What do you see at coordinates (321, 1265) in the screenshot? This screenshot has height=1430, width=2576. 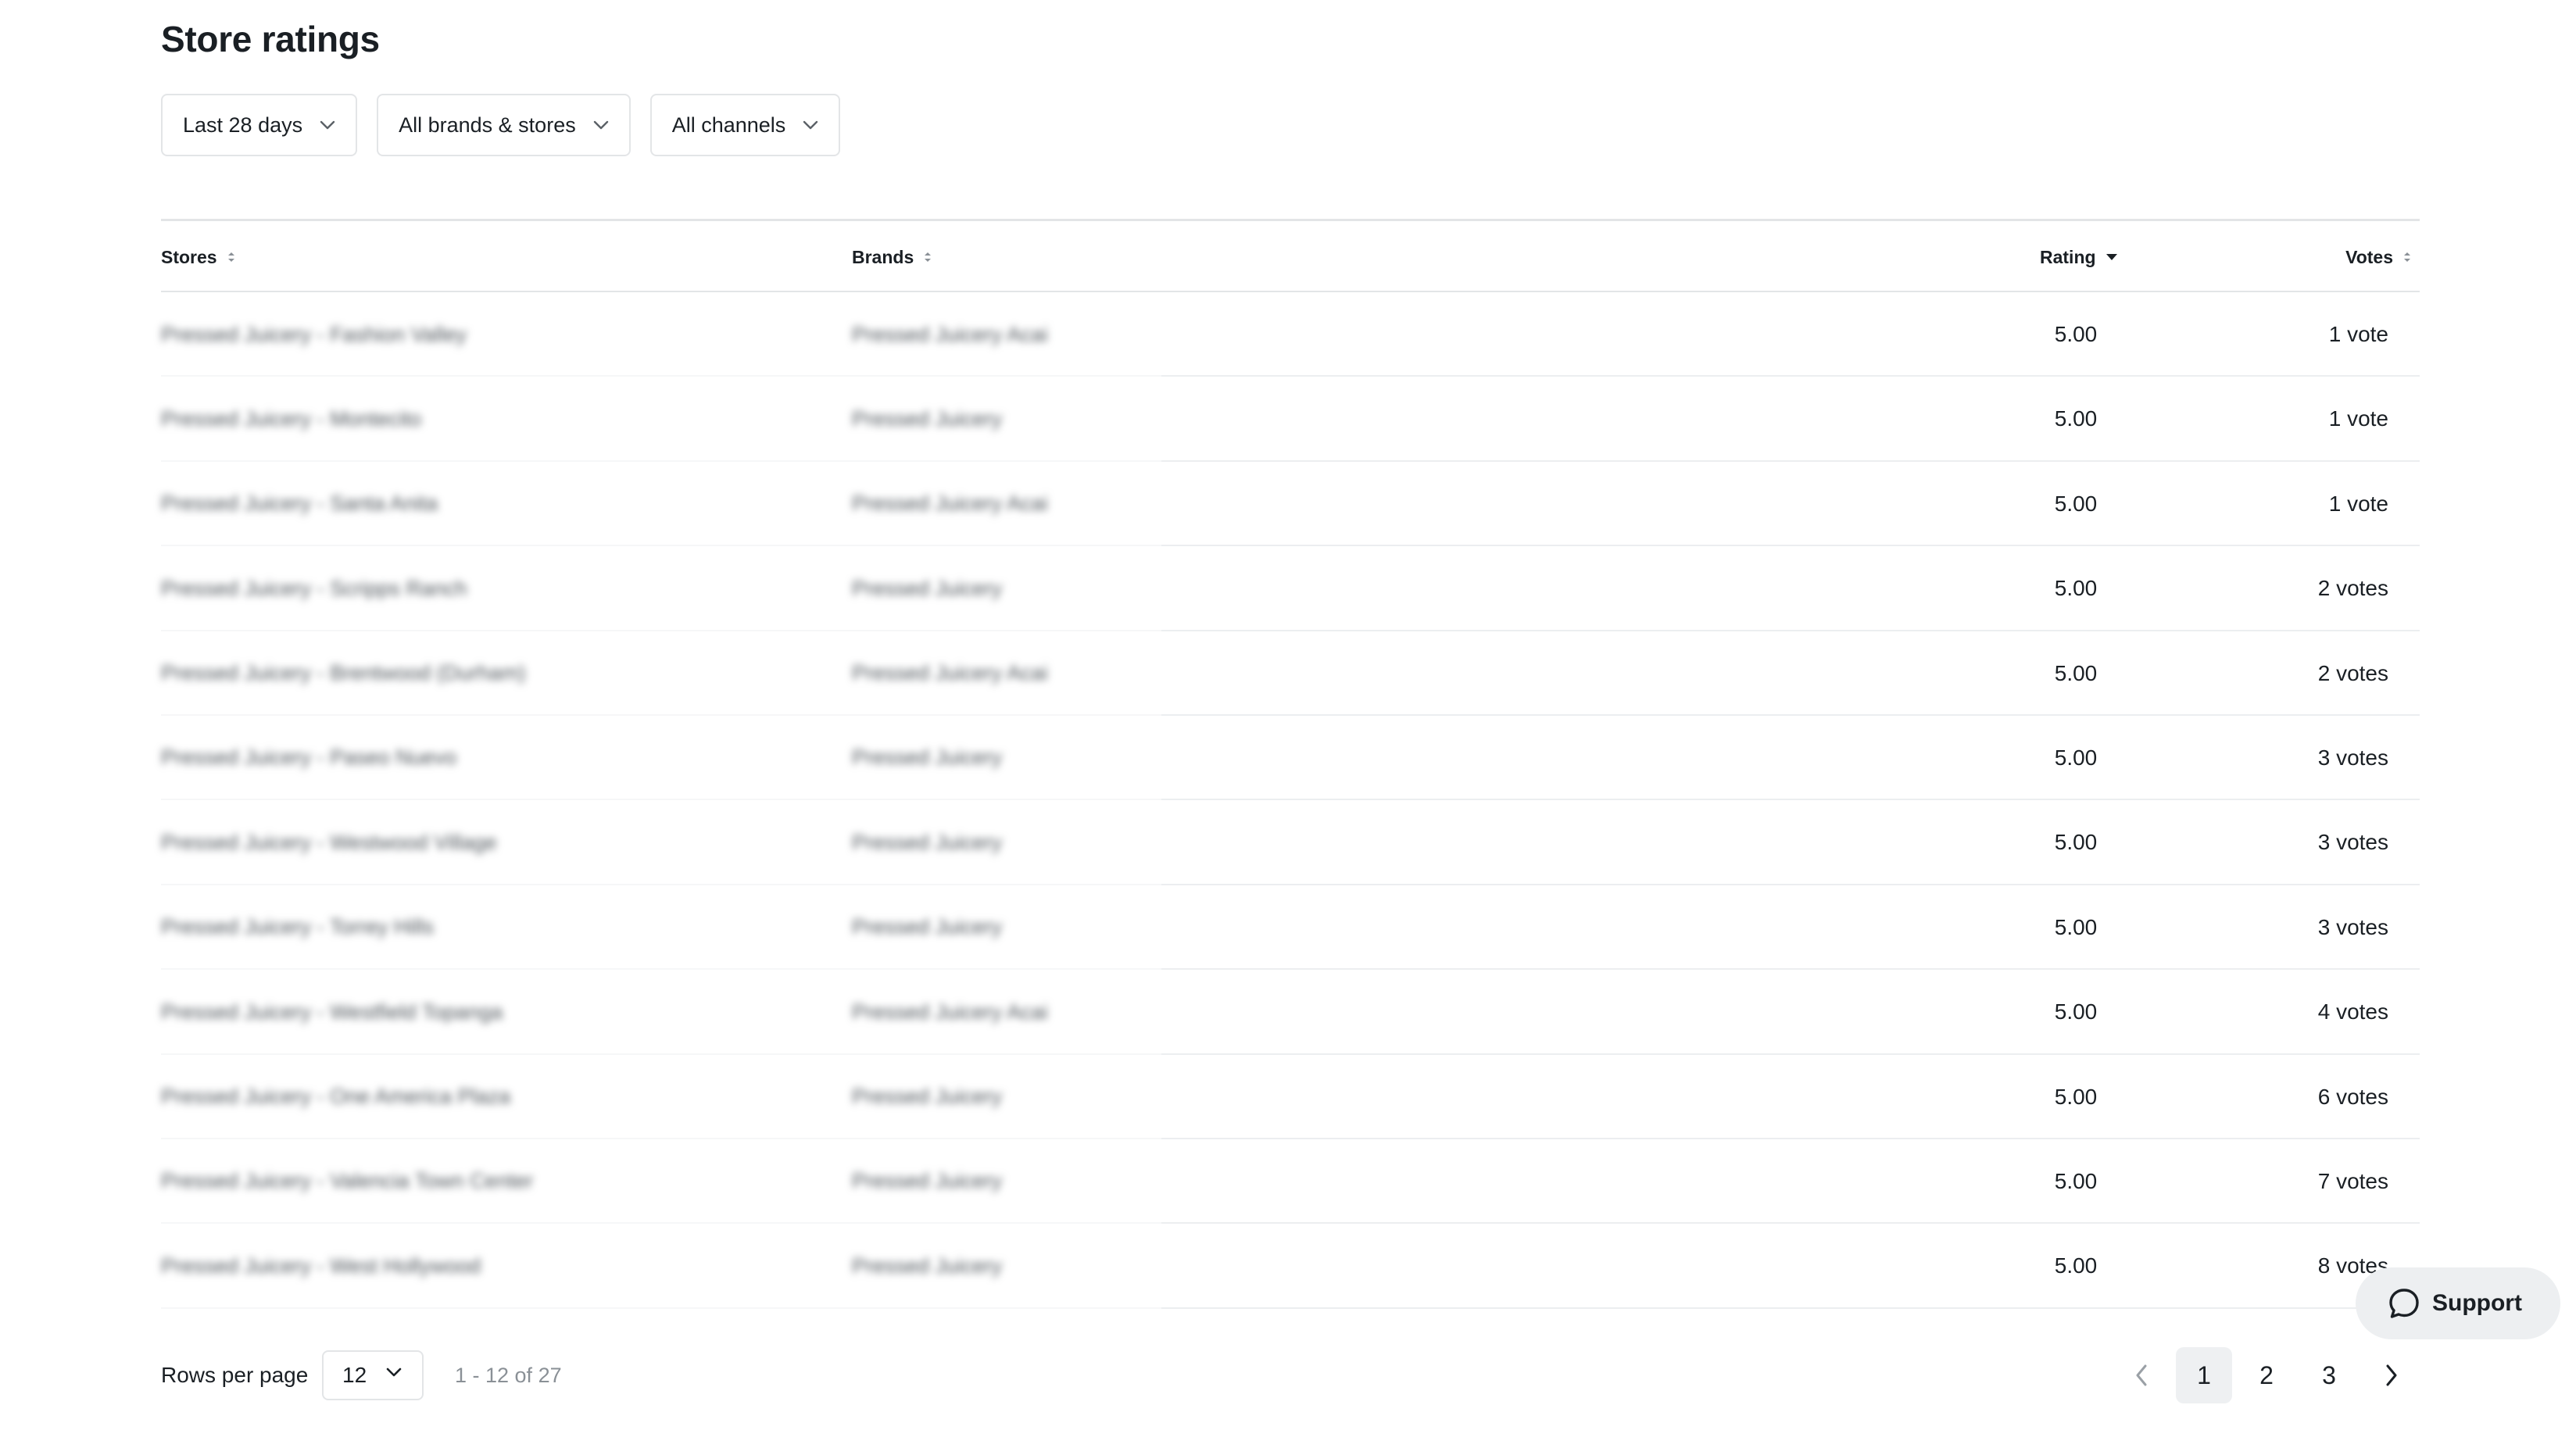 I see `store-name: Pressed Juicery - West Hollywood` at bounding box center [321, 1265].